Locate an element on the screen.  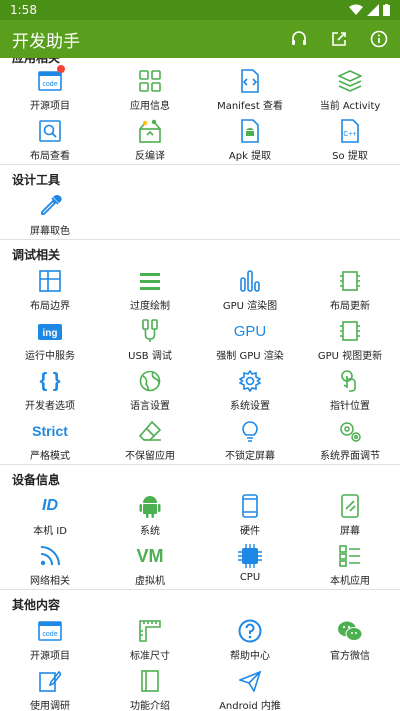
item-label: 当前 Activity is located at coordinates (350, 106).